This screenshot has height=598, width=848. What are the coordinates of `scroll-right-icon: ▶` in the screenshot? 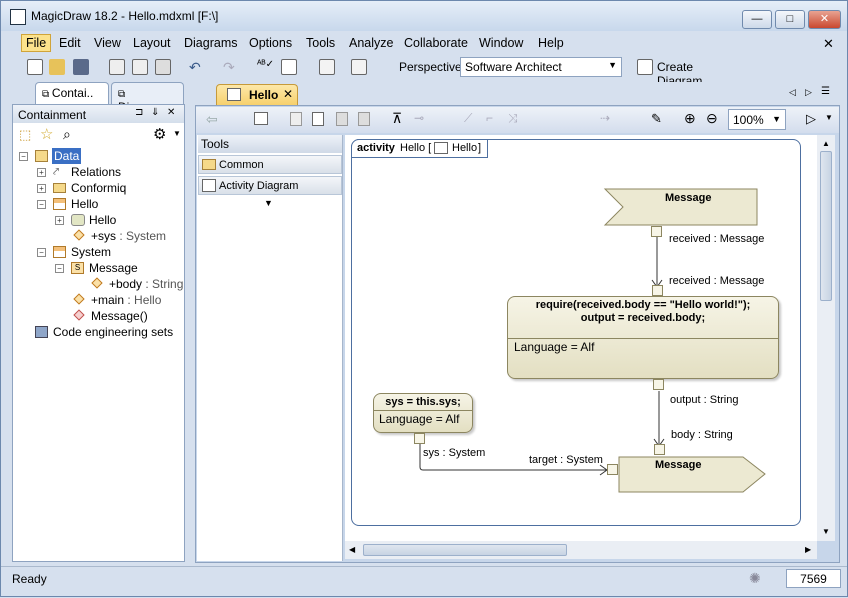 It's located at (808, 549).